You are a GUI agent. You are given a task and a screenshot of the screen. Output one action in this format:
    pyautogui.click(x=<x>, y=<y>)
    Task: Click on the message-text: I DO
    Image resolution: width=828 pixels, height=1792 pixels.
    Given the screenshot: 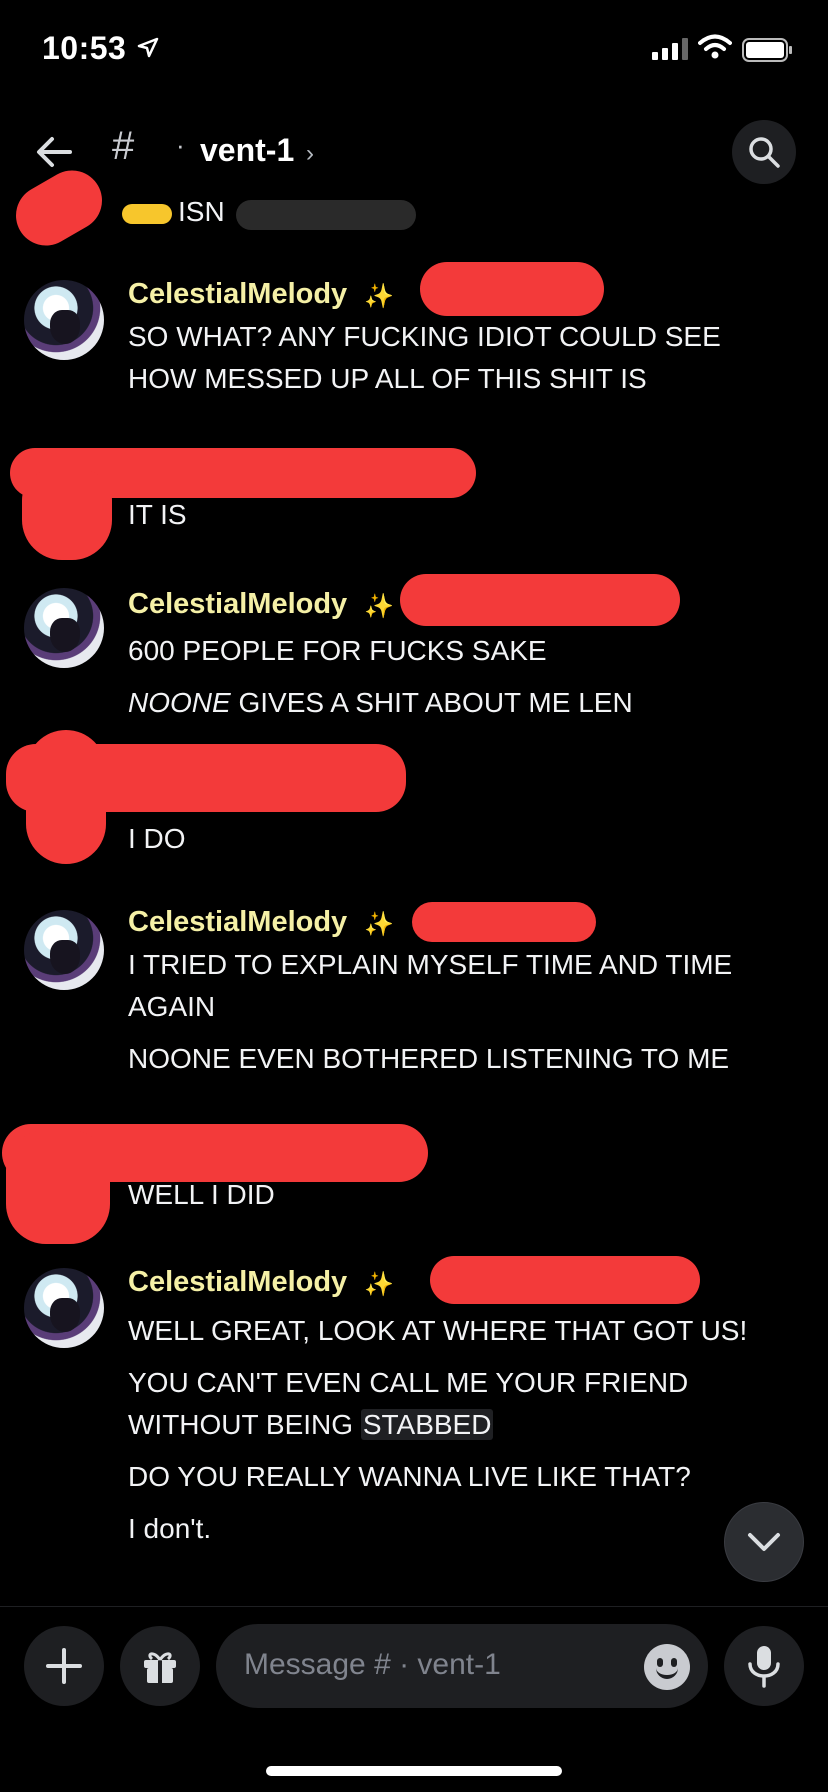 What is the action you would take?
    pyautogui.click(x=157, y=838)
    